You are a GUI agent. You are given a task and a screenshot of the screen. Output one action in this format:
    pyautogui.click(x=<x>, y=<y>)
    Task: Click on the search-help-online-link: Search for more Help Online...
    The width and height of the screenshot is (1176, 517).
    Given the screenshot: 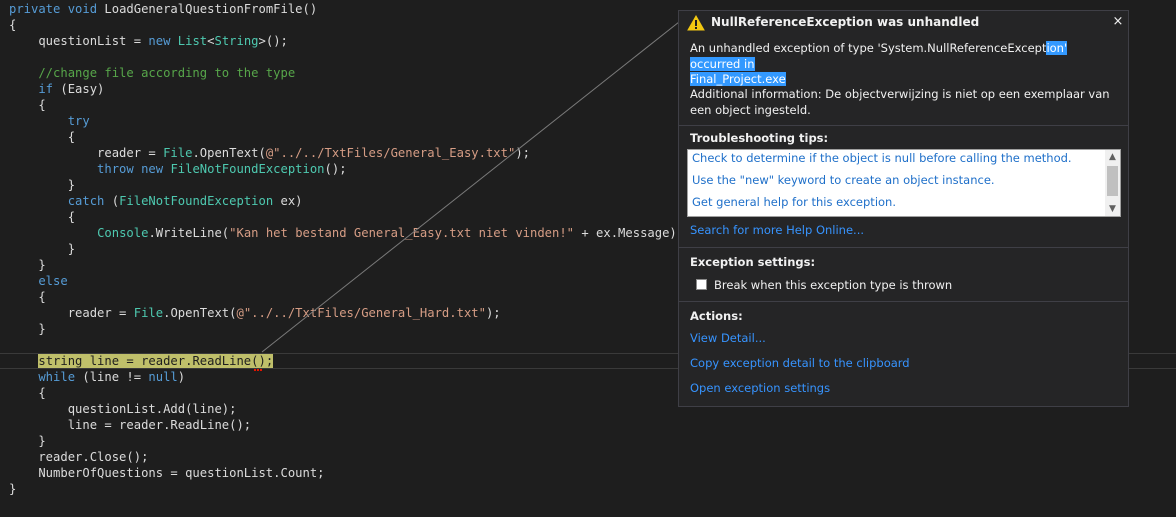 What is the action you would take?
    pyautogui.click(x=777, y=230)
    